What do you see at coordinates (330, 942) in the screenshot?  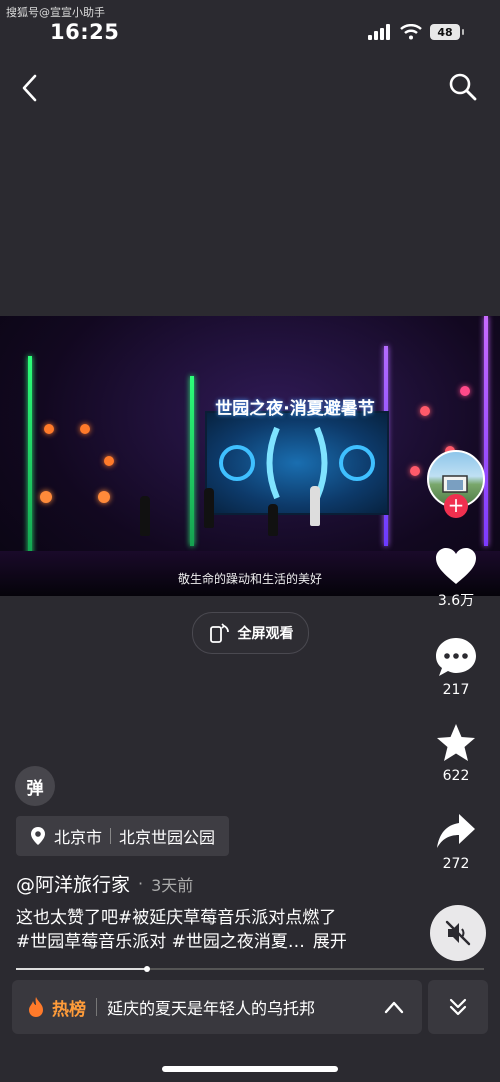 I see `expand-caption-link: 展开` at bounding box center [330, 942].